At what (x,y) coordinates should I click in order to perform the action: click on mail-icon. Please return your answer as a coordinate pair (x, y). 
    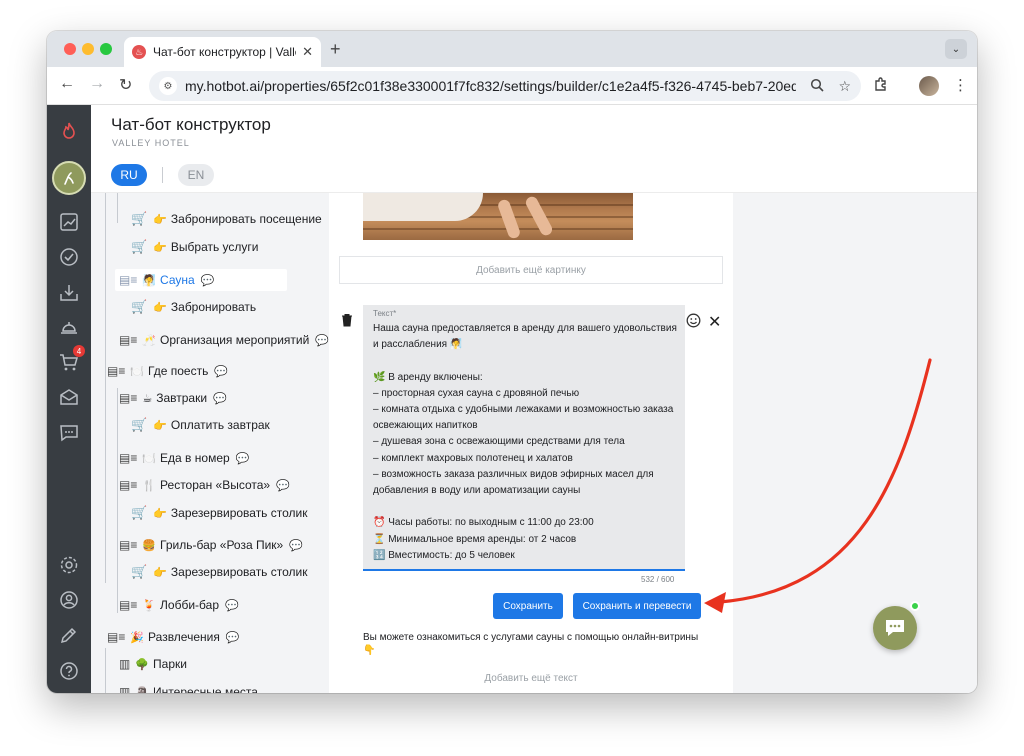
    Looking at the image, I should click on (69, 397).